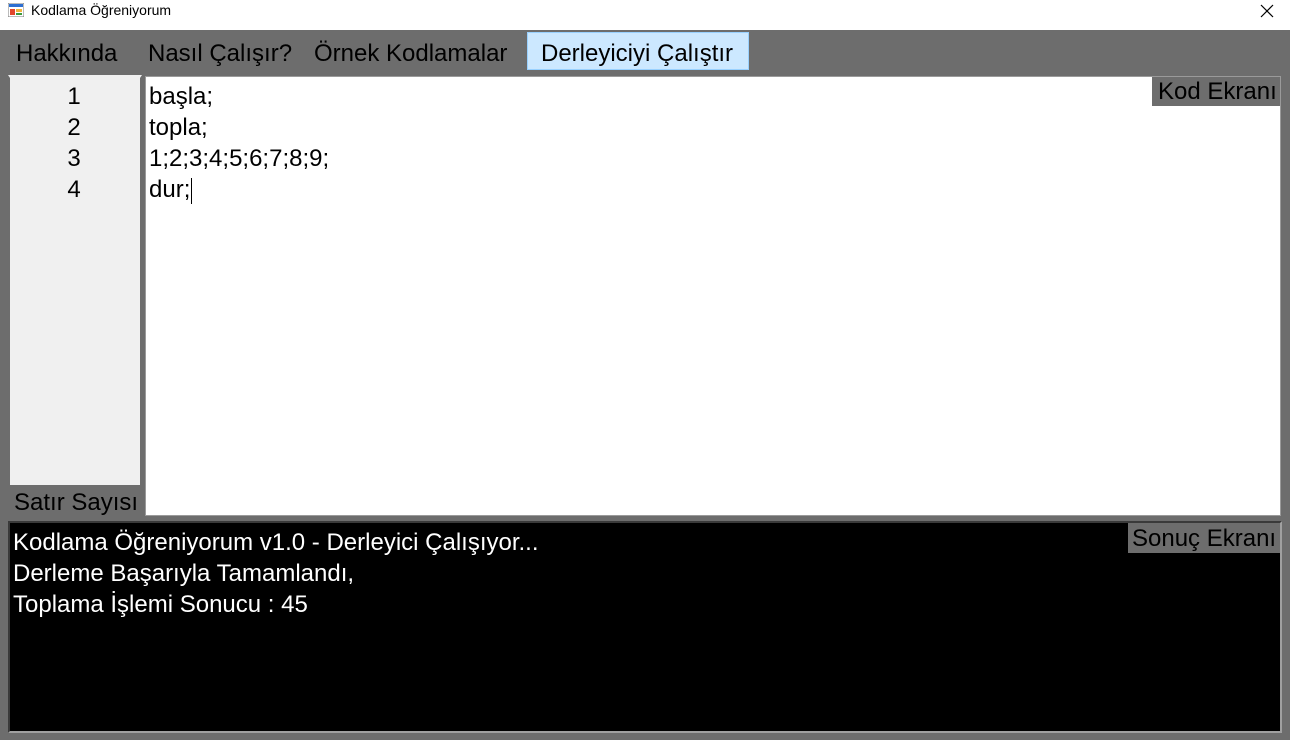 The image size is (1290, 740). What do you see at coordinates (160, 604) in the screenshot?
I see `result-line: Toplama İşlemi Sonucu : 45` at bounding box center [160, 604].